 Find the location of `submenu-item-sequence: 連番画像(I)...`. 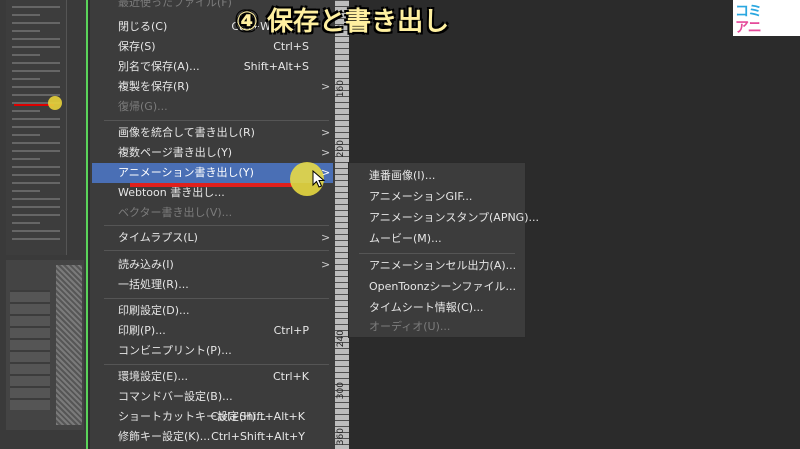

submenu-item-sequence: 連番画像(I)... is located at coordinates (402, 176).